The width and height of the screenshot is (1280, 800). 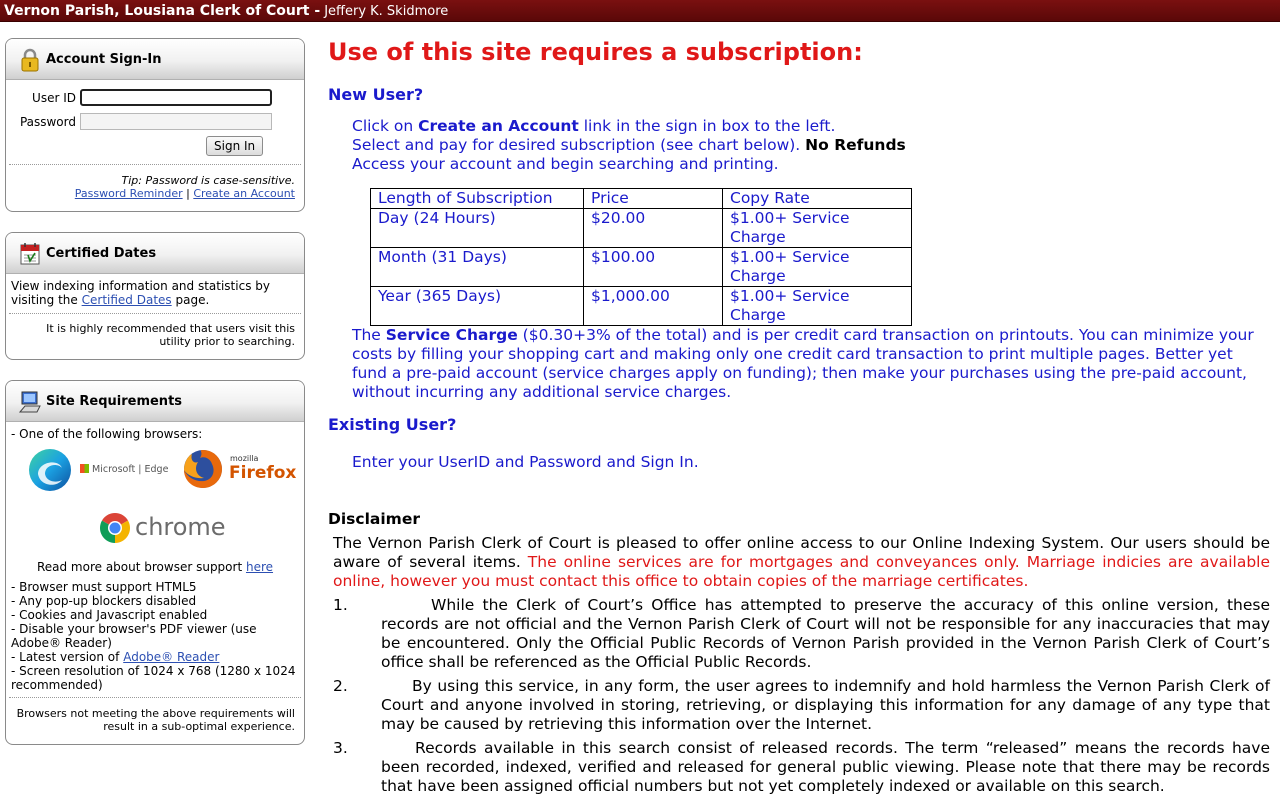 I want to click on edge-label: Microsoft | Edge, so click(x=130, y=469).